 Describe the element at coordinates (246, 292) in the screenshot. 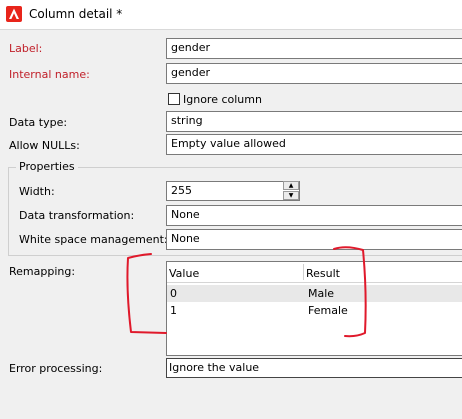

I see `annotation-brackets` at that location.